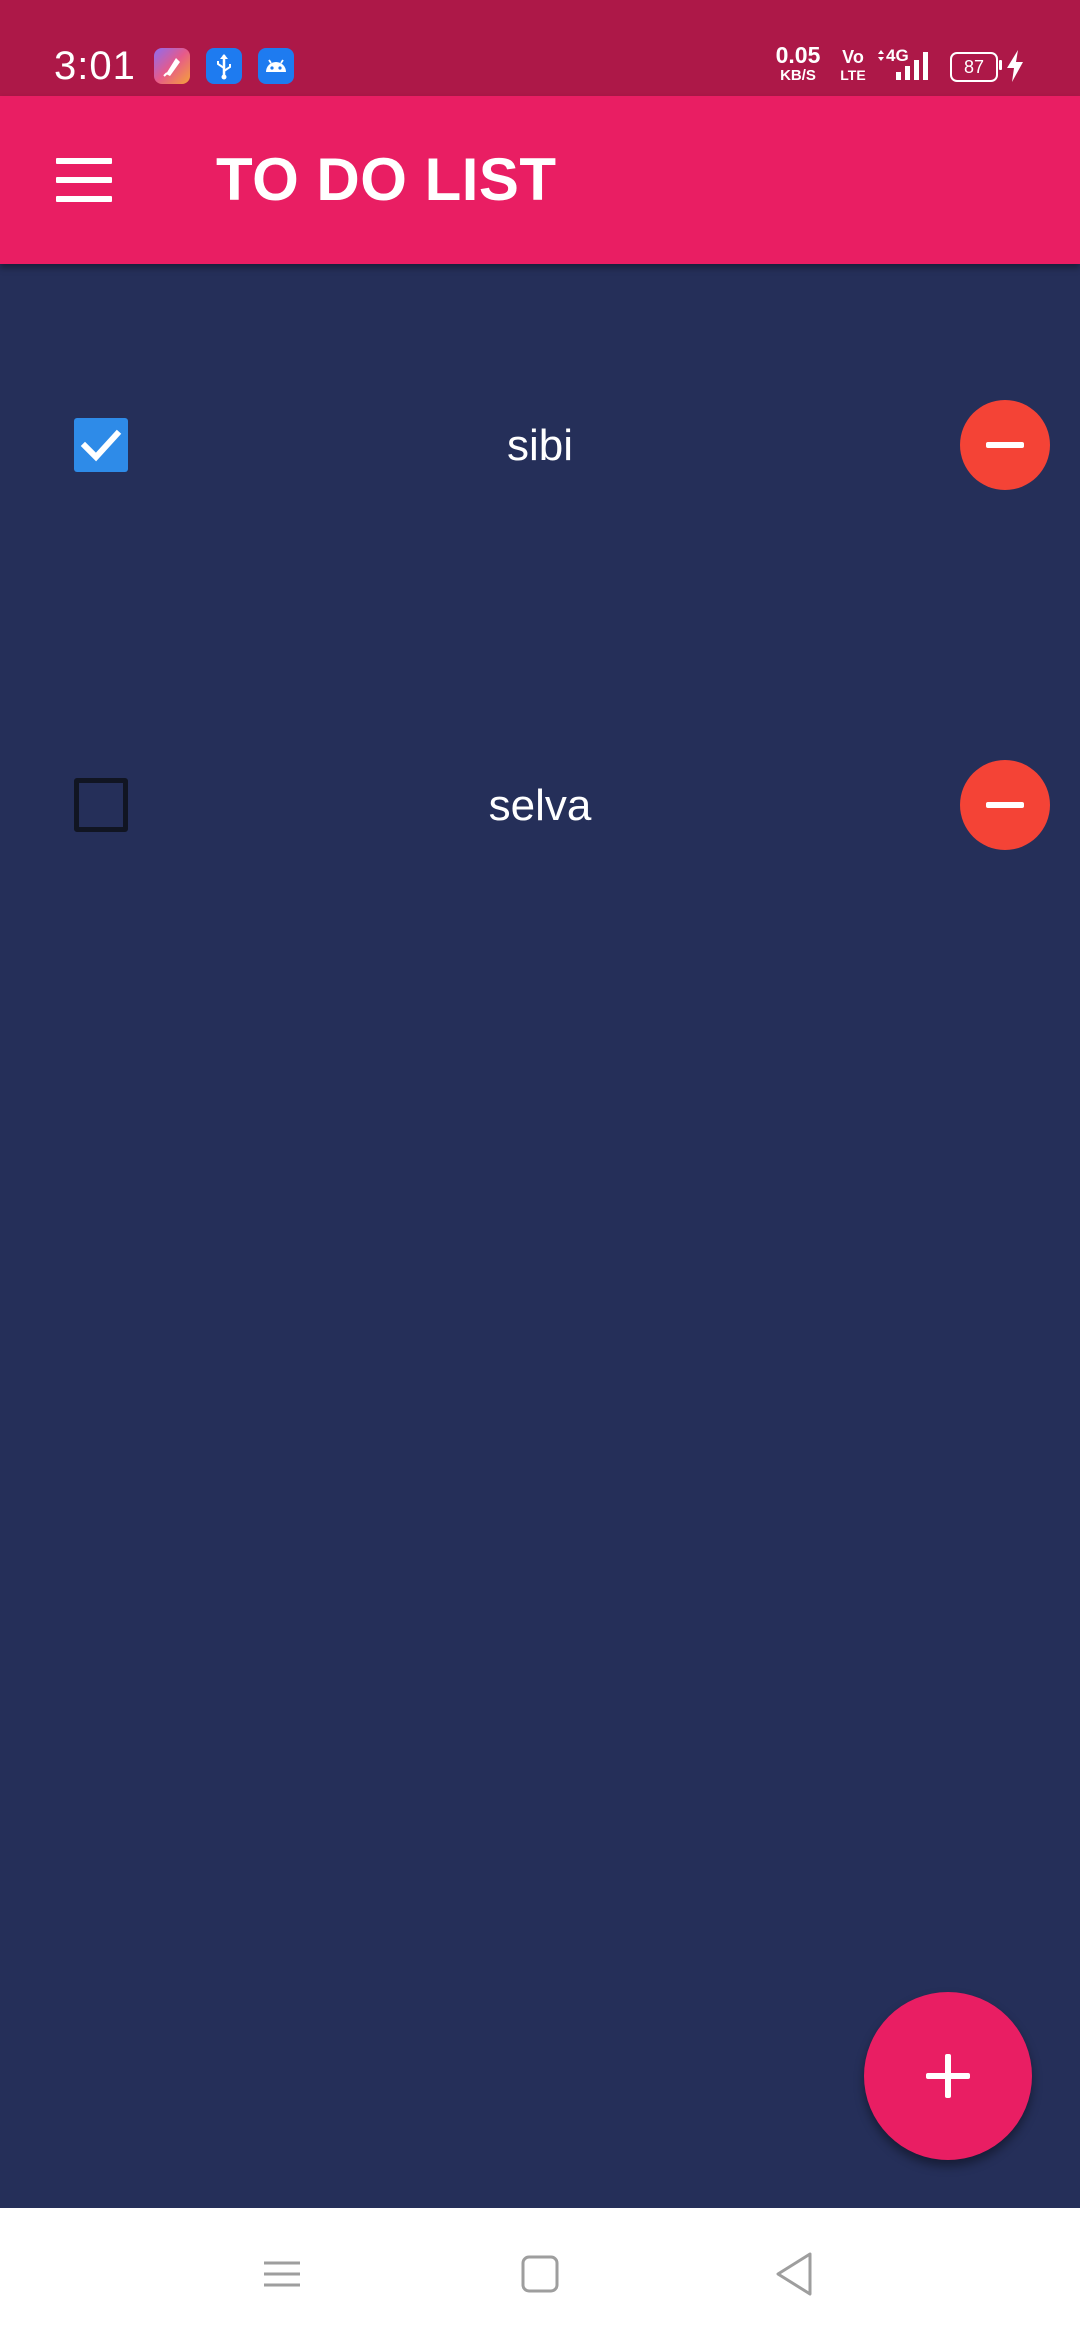 The width and height of the screenshot is (1080, 2340). I want to click on navigation-bar, so click(540, 2274).